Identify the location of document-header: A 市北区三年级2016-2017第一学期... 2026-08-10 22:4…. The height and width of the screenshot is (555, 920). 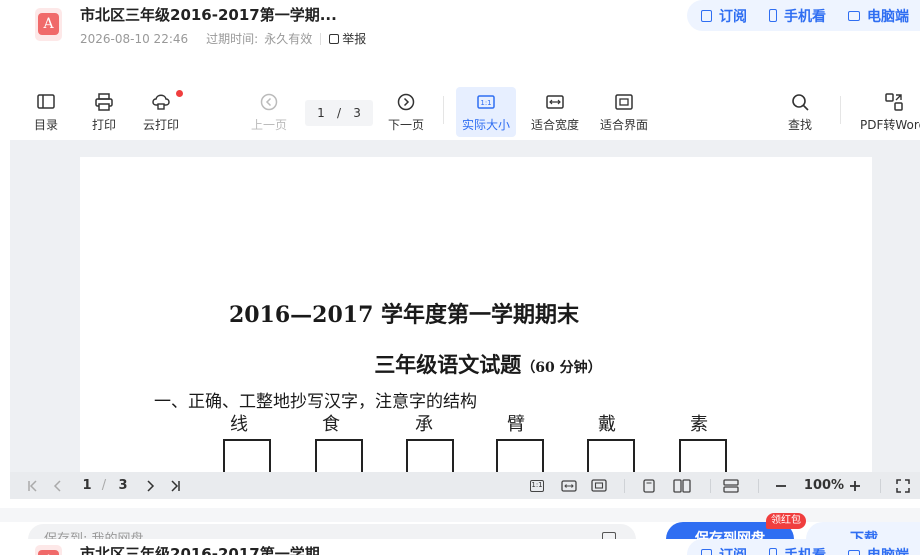
(460, 29).